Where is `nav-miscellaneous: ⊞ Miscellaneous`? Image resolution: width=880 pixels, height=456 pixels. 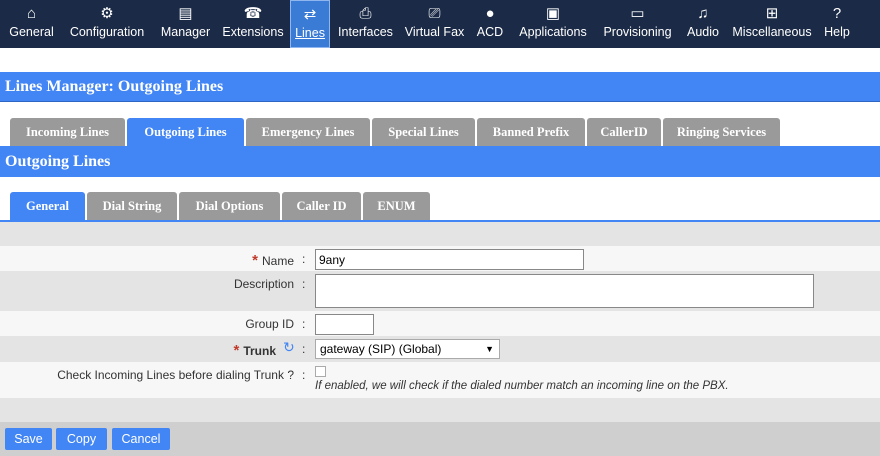
nav-miscellaneous: ⊞ Miscellaneous is located at coordinates (772, 24).